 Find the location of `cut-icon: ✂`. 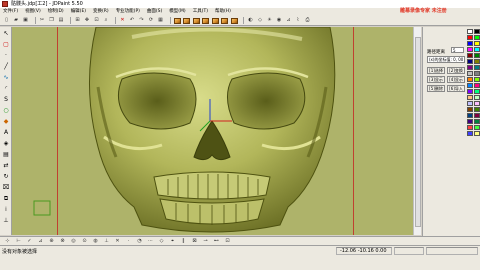

cut-icon: ✂ is located at coordinates (42, 20).